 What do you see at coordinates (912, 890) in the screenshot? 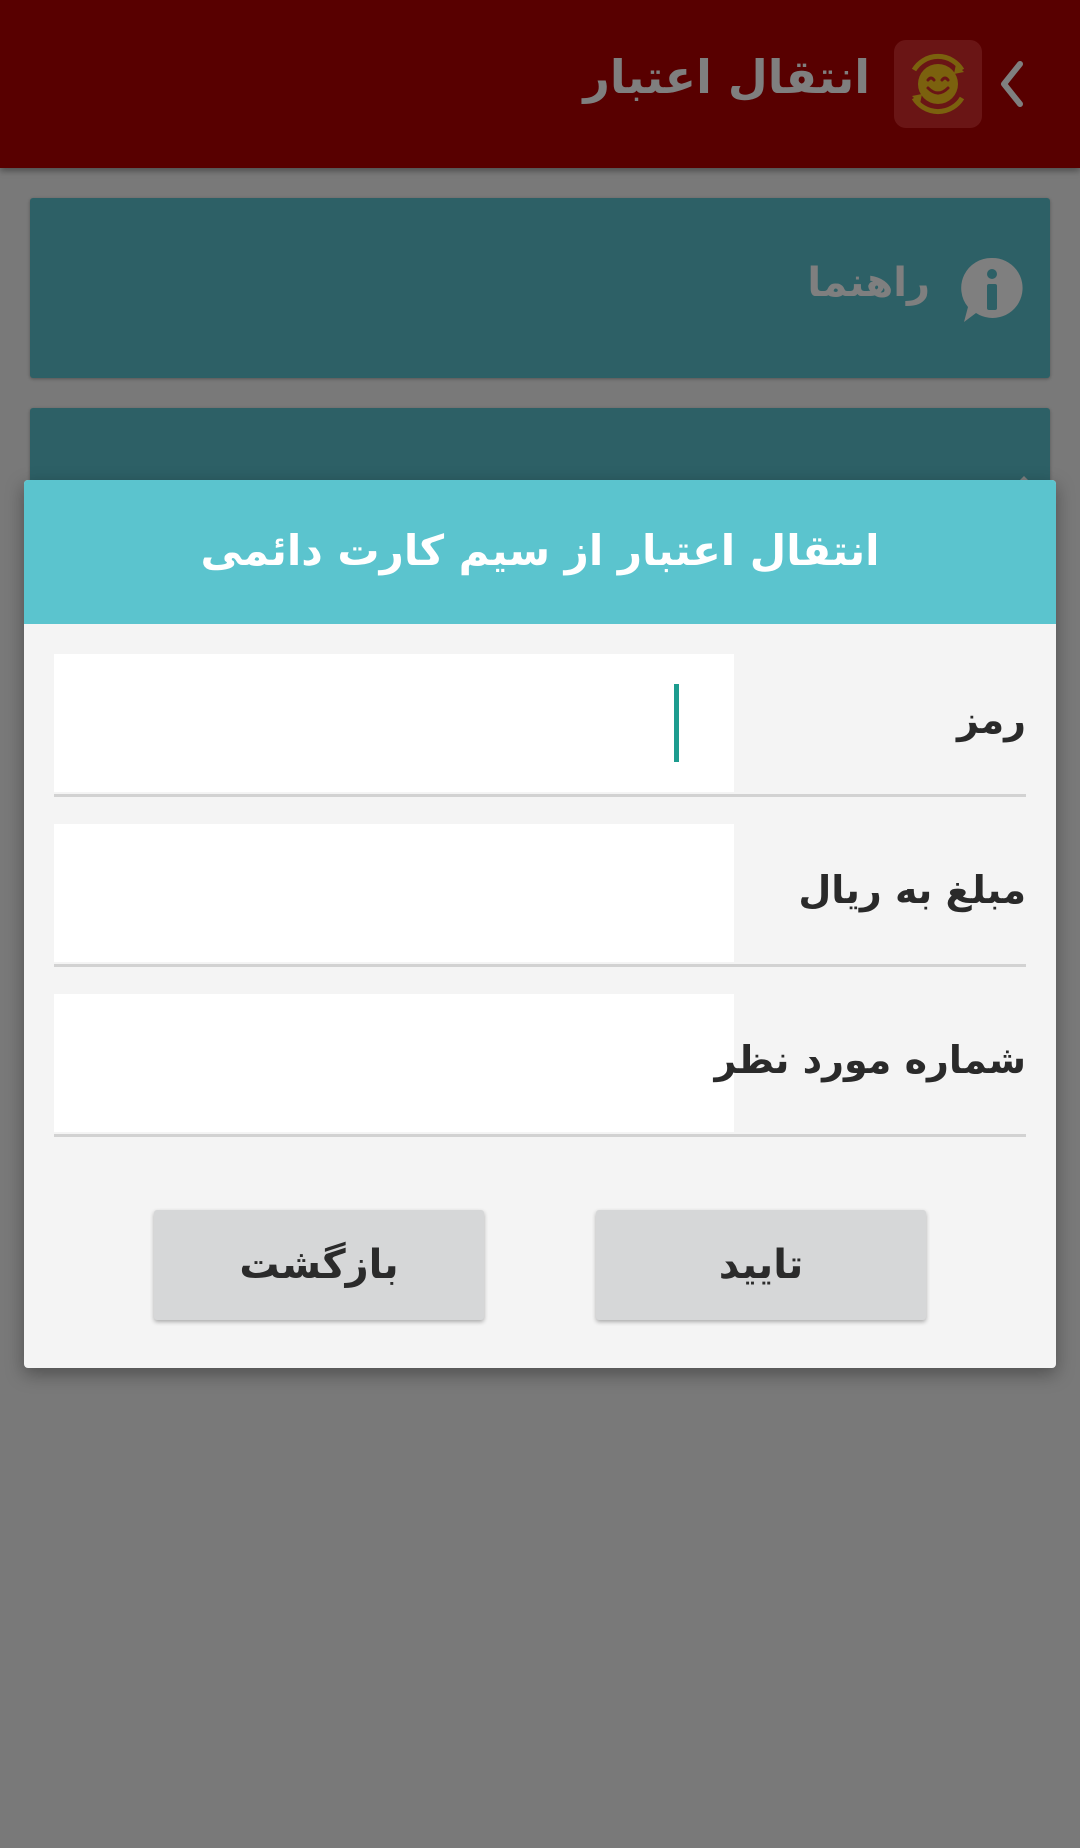
I see `amount-label: مبلغ به ریال` at bounding box center [912, 890].